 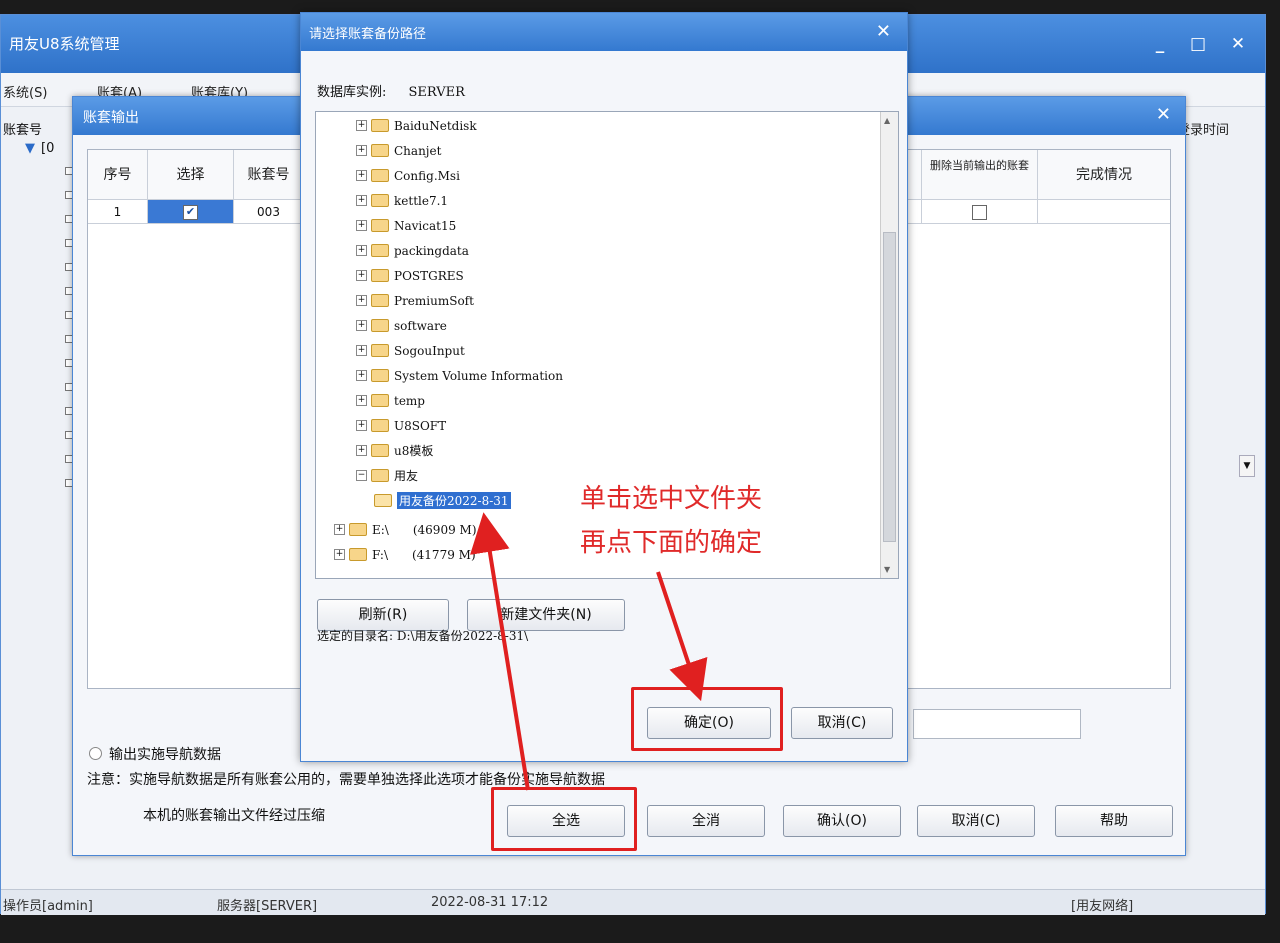 I want to click on folder-label: 用友, so click(x=406, y=476).